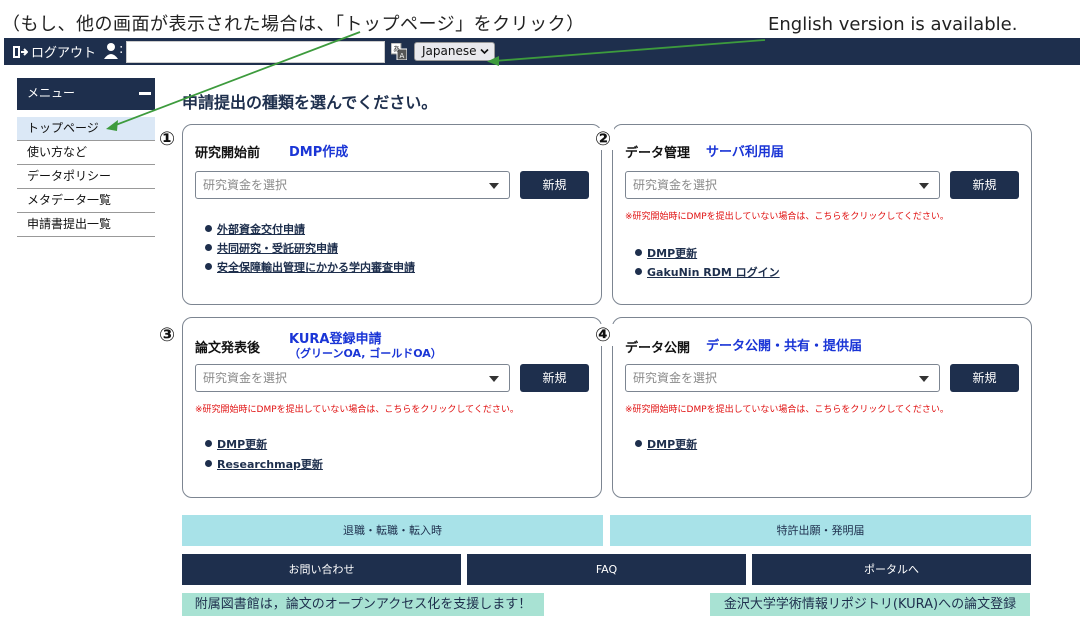 This screenshot has height=625, width=1080. What do you see at coordinates (228, 153) in the screenshot?
I see `card-title: 研究開始前` at bounding box center [228, 153].